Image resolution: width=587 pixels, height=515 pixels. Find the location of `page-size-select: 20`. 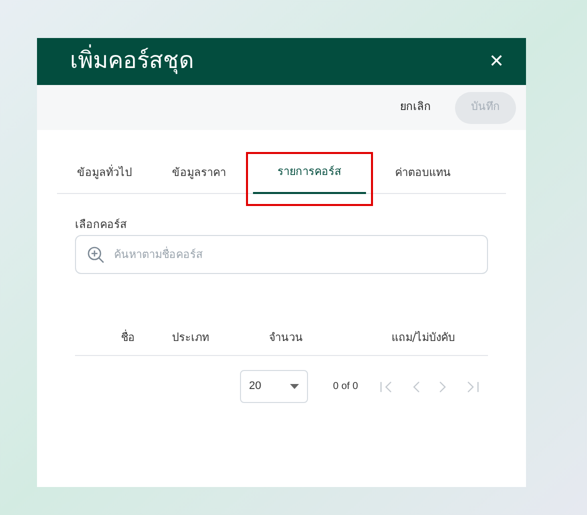

page-size-select: 20 is located at coordinates (274, 386).